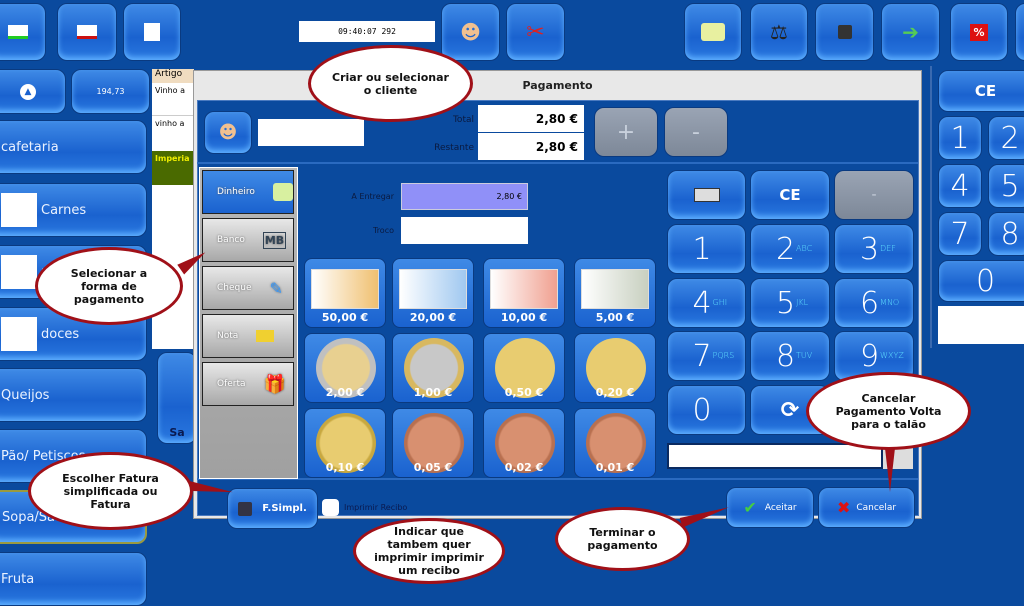  Describe the element at coordinates (433, 368) in the screenshot. I see `coin-button: 1,00 €` at that location.